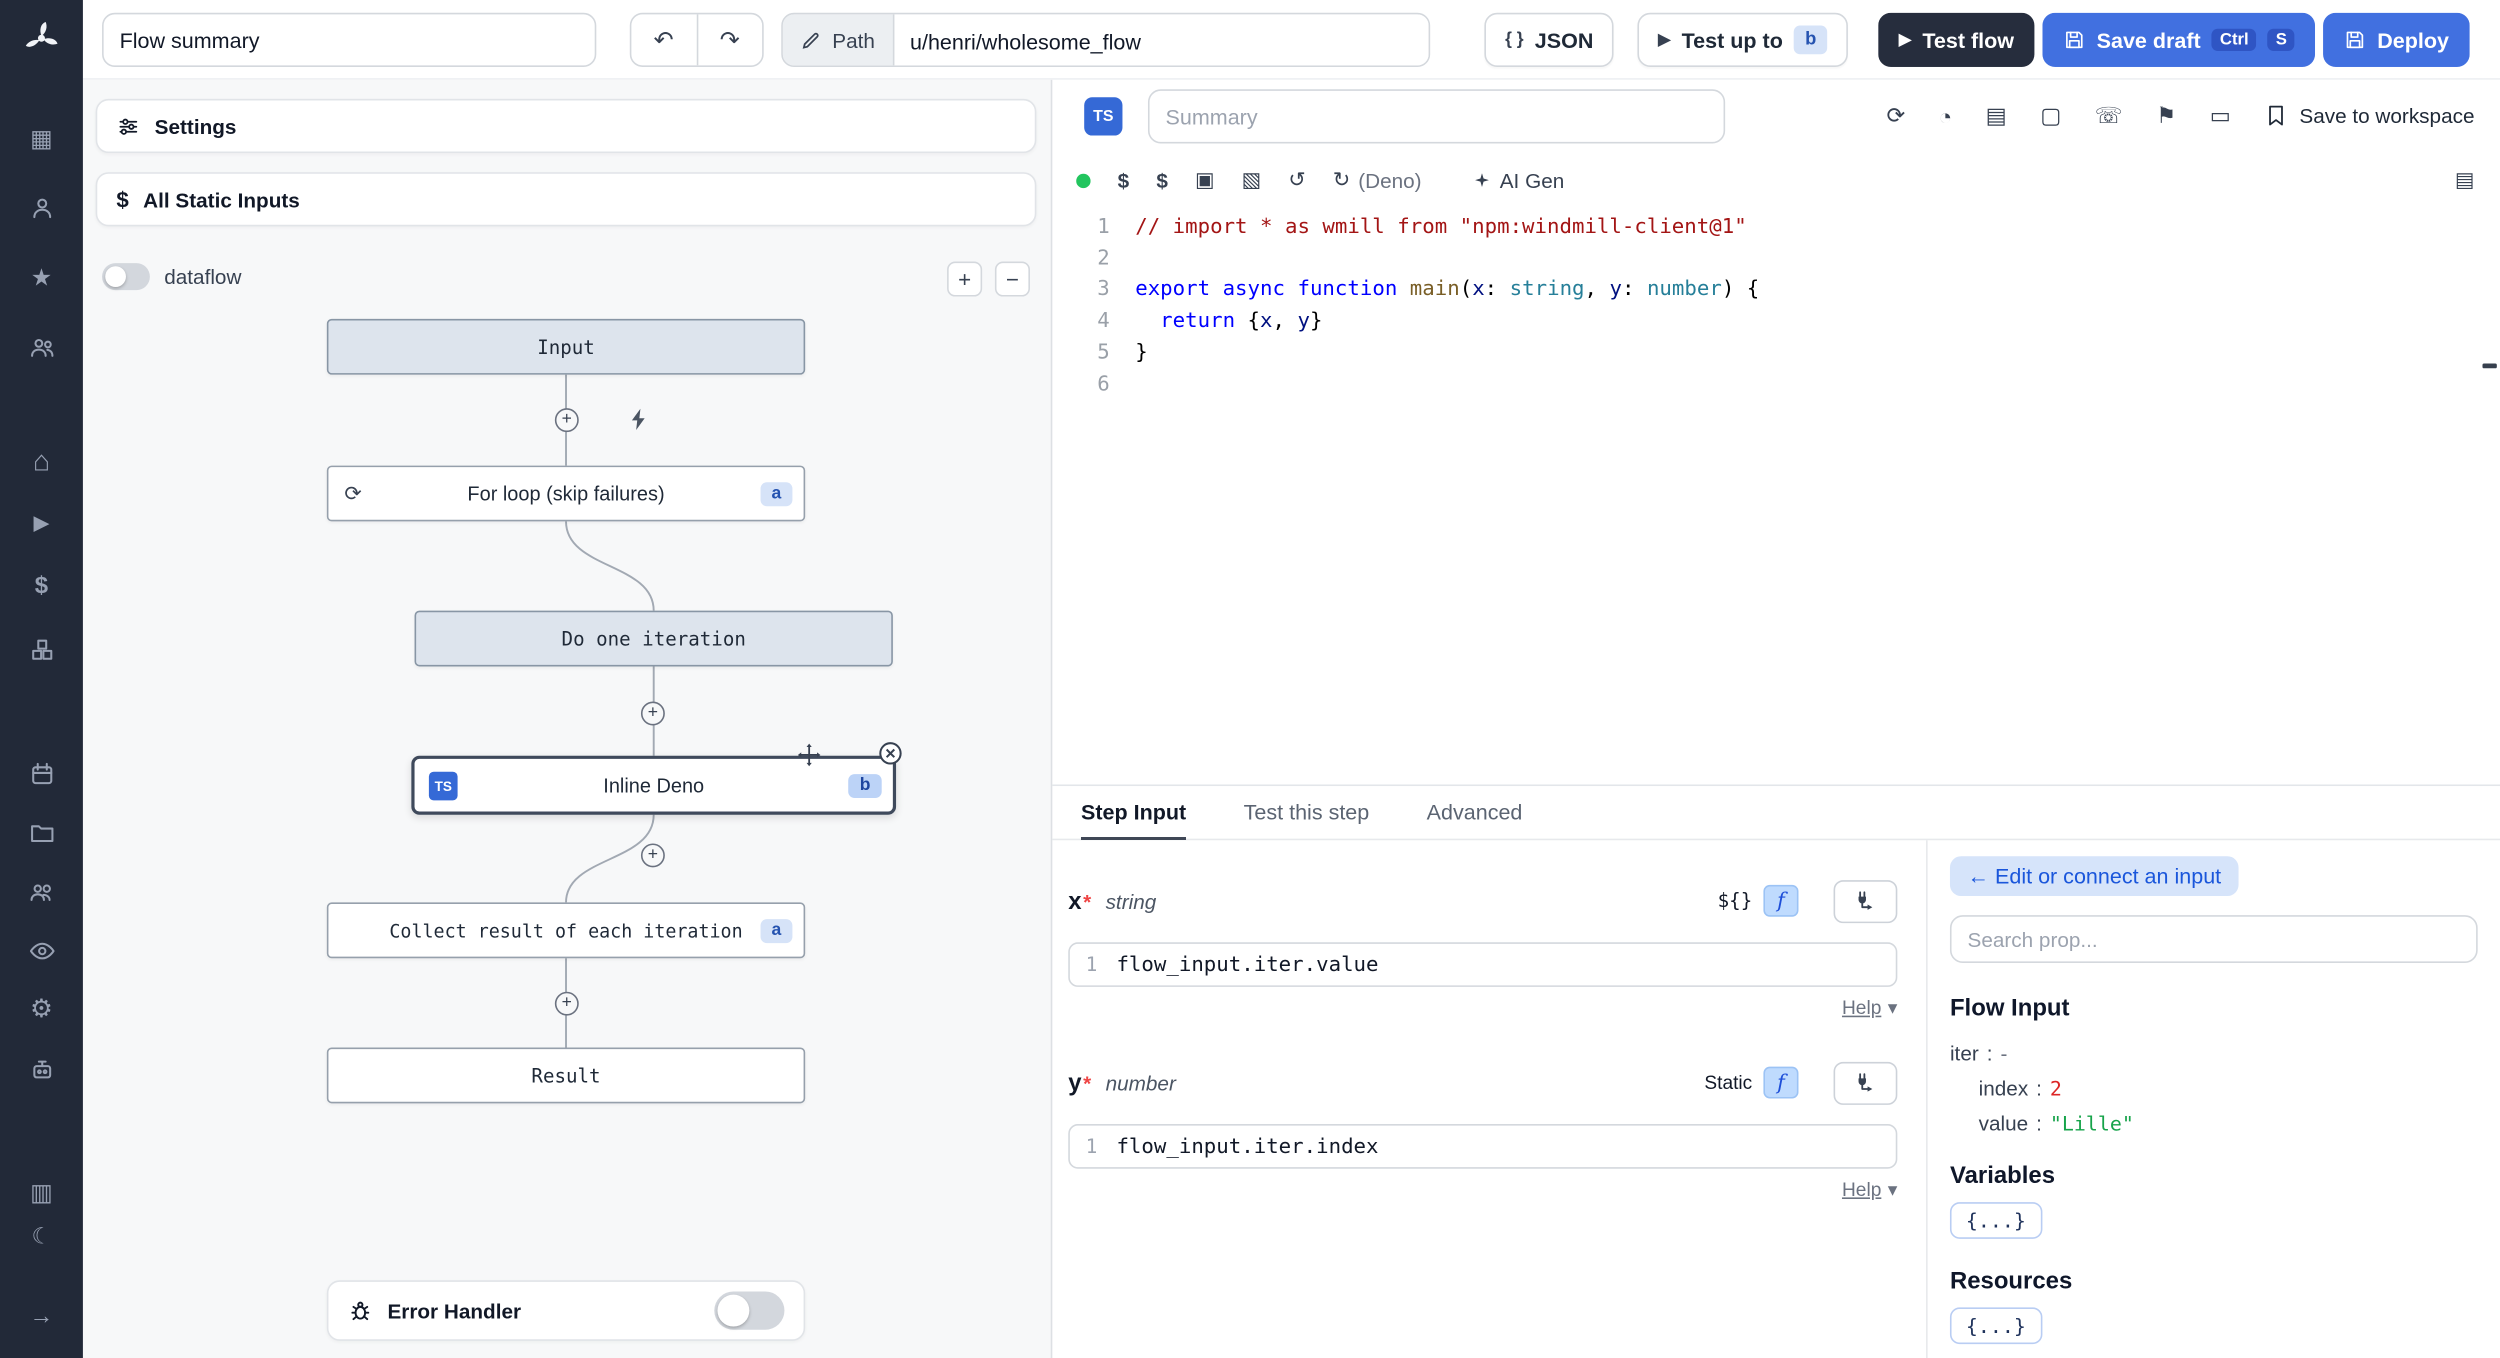 The height and width of the screenshot is (1358, 2500). I want to click on sidebar-item-settings: ⚙, so click(41, 1009).